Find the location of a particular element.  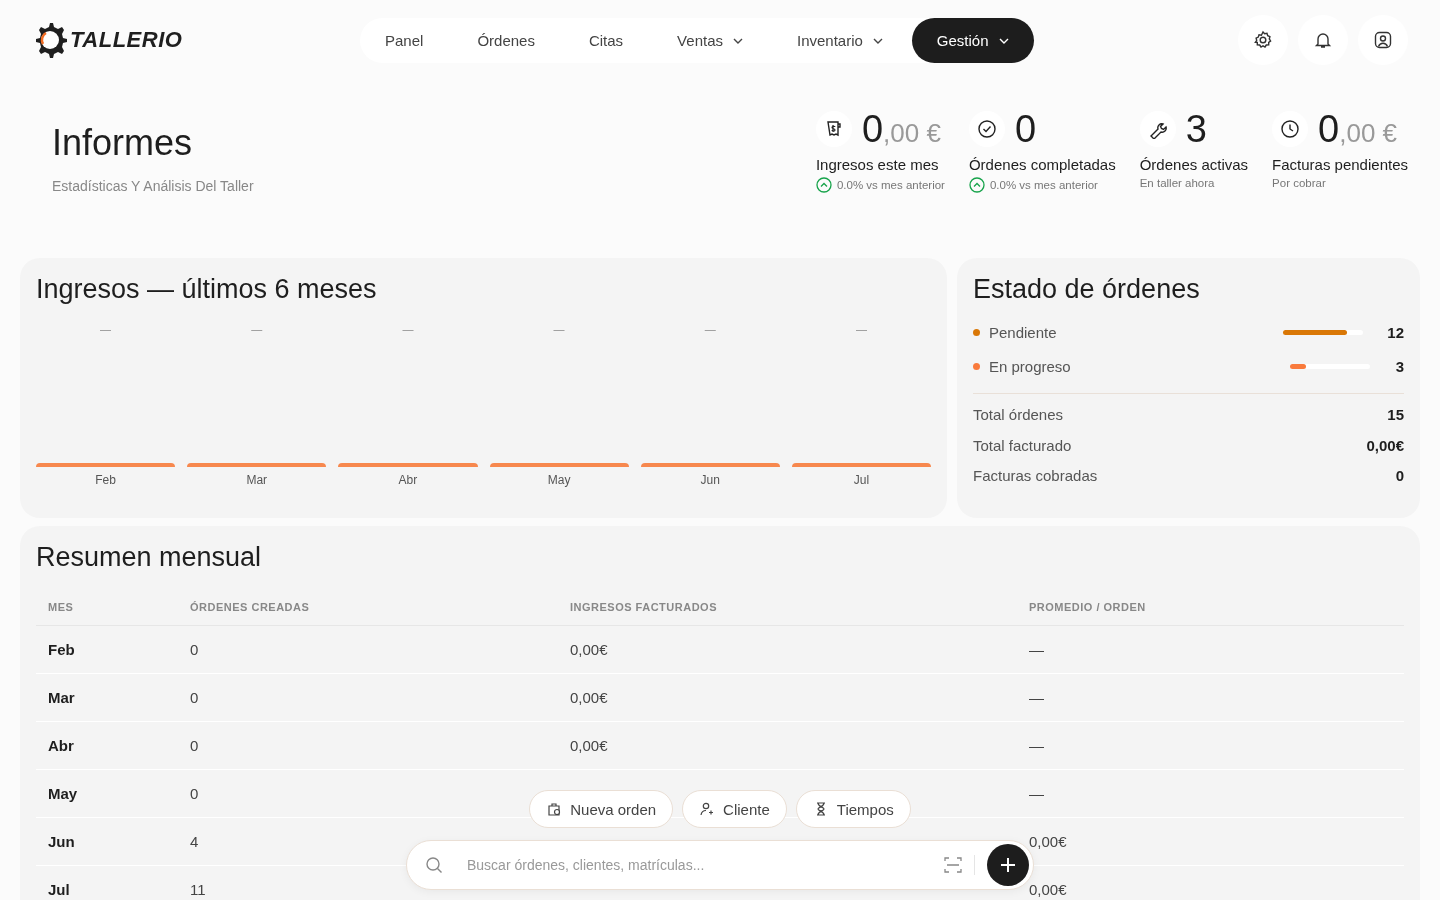

quick-action-button: Cliente is located at coordinates (734, 809).